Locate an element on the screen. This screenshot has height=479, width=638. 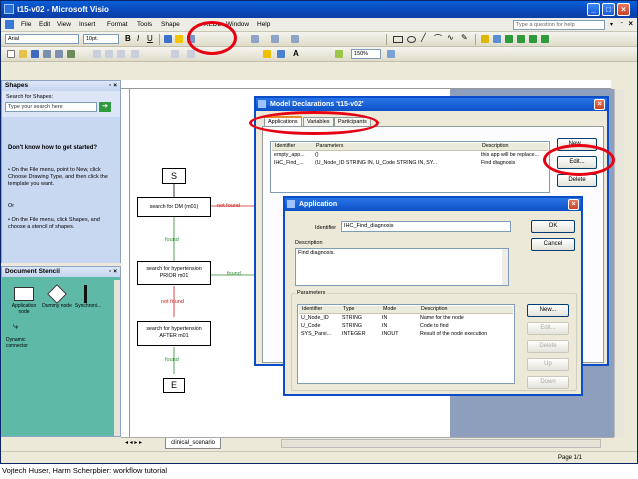
flow-node-htn-after: search for hypertension AFTER m01 is located at coordinates (174, 333).